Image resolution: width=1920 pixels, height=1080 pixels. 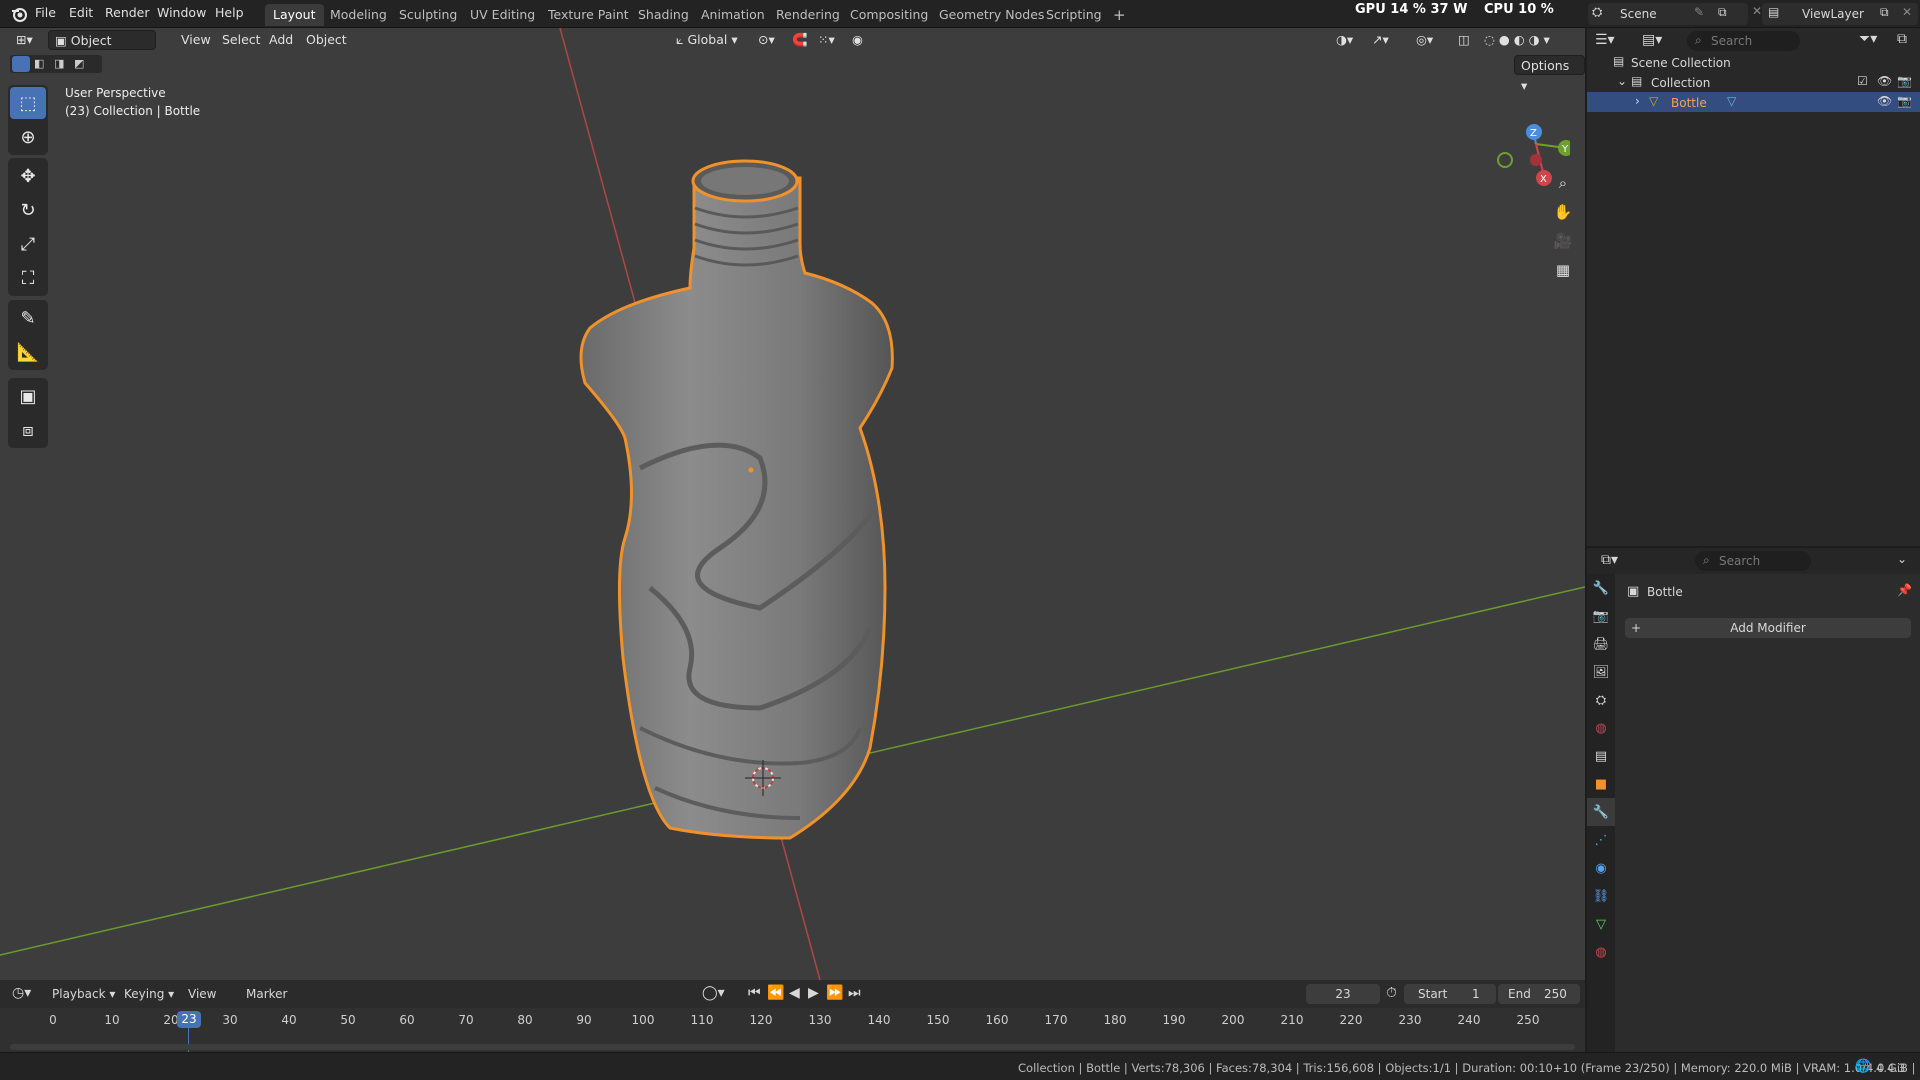 What do you see at coordinates (1731, 101) in the screenshot?
I see `mesh-data-icon: ▽` at bounding box center [1731, 101].